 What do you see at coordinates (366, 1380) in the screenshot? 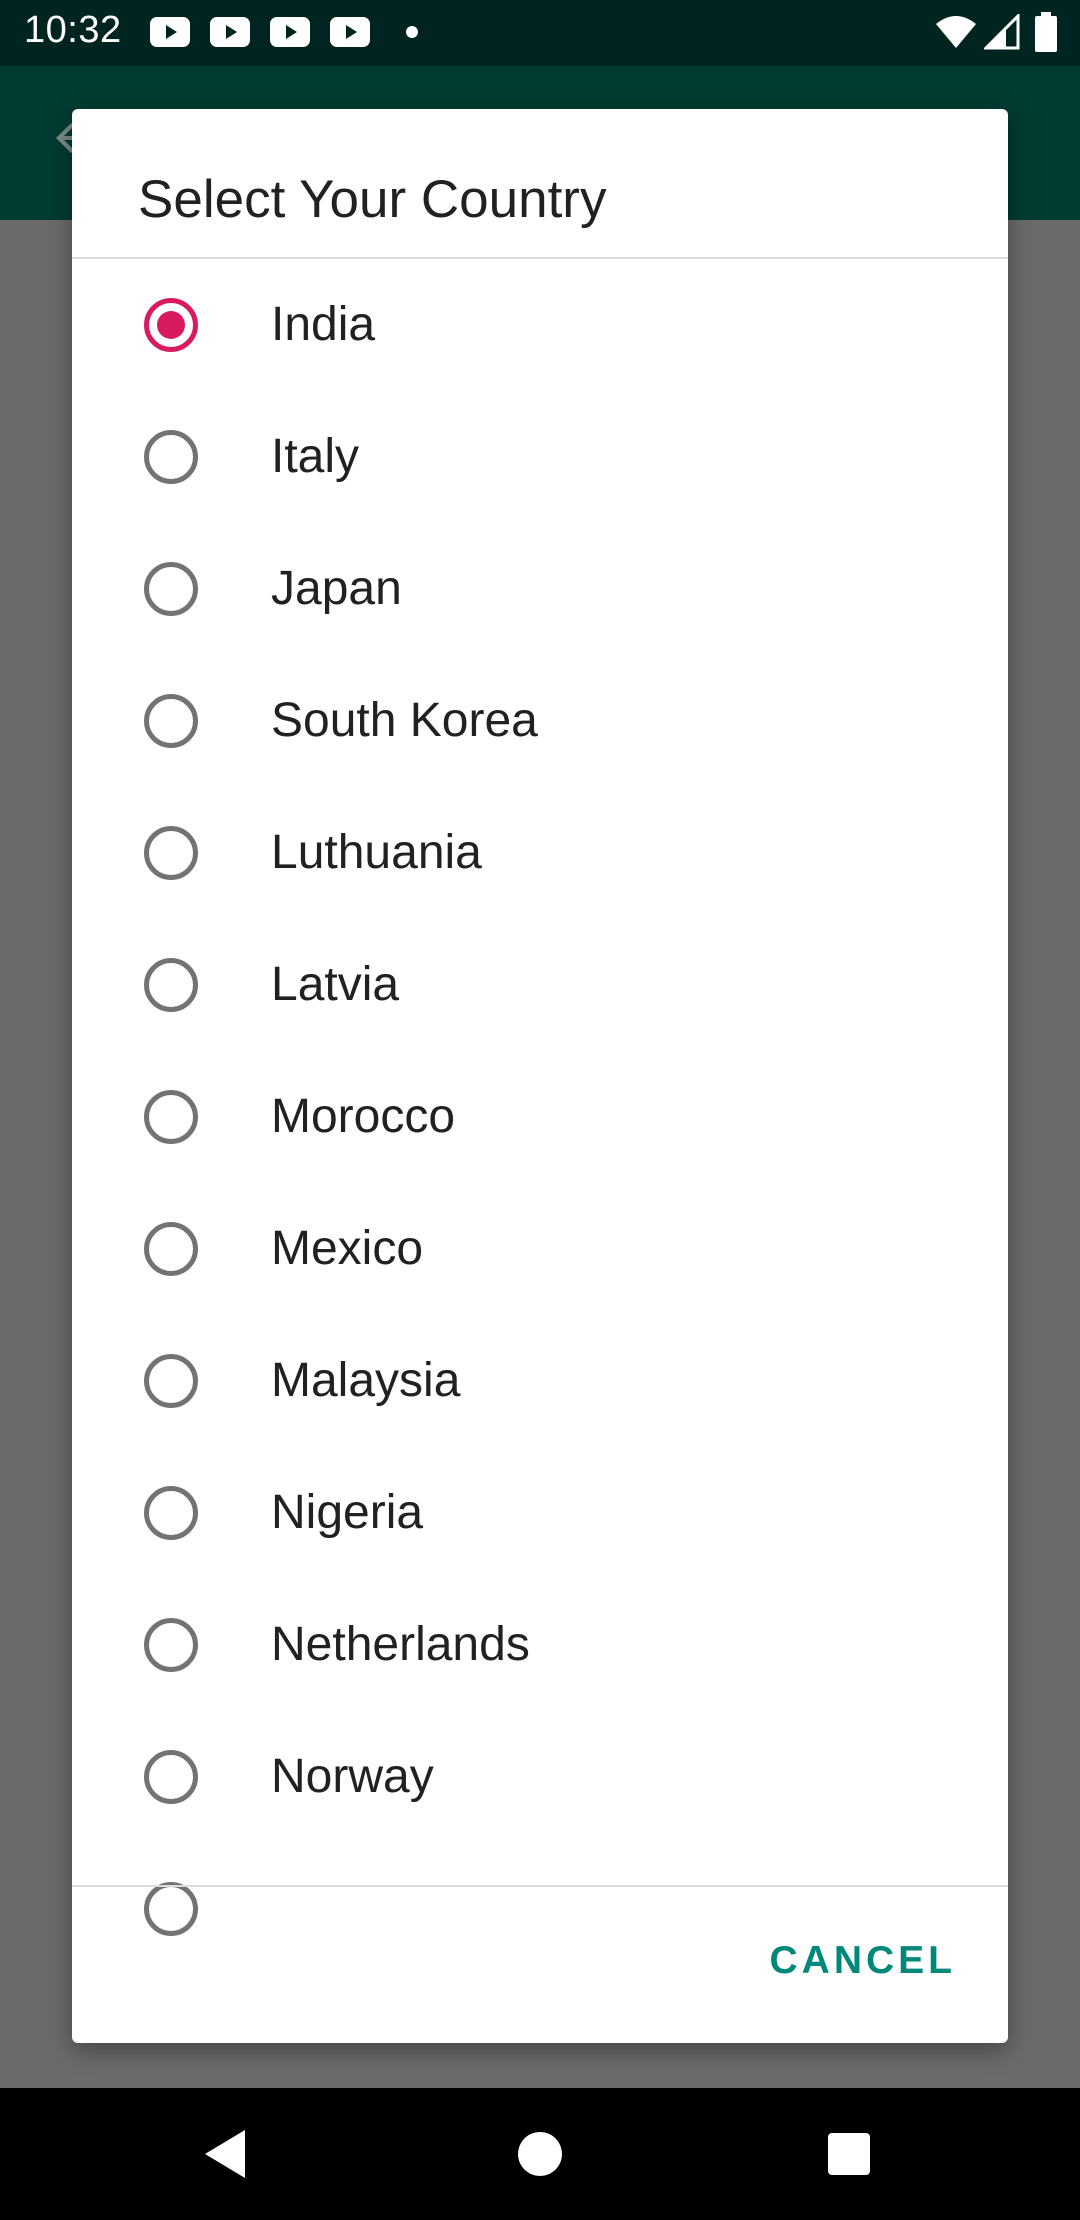
I see `list-item-label: Malaysia` at bounding box center [366, 1380].